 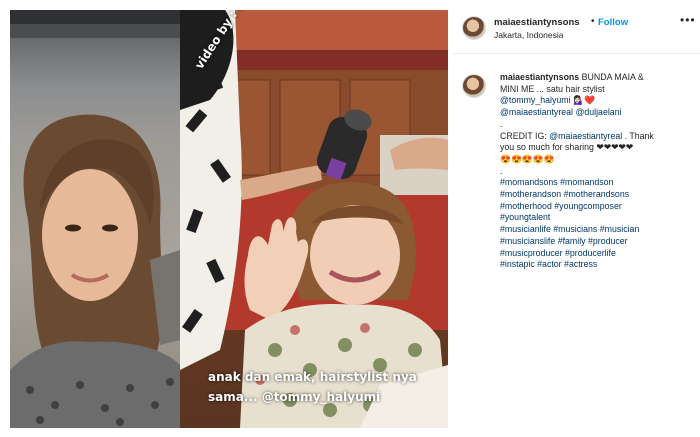 What do you see at coordinates (598, 265) in the screenshot?
I see `hashtag-line: #instapic #actor #actress` at bounding box center [598, 265].